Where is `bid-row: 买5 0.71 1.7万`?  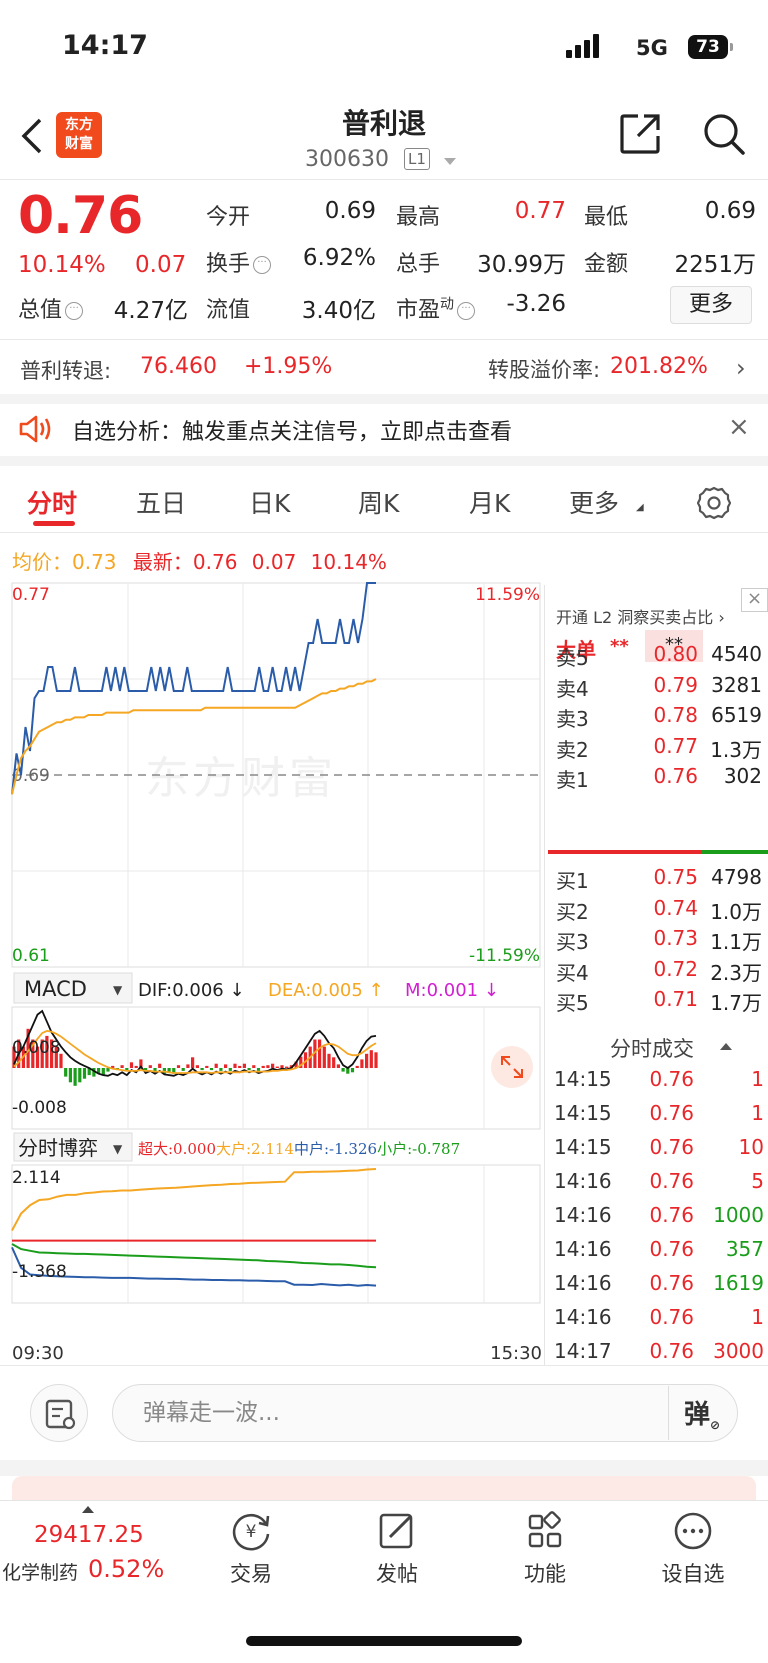
bid-row: 买5 0.71 1.7万 is located at coordinates (659, 1003).